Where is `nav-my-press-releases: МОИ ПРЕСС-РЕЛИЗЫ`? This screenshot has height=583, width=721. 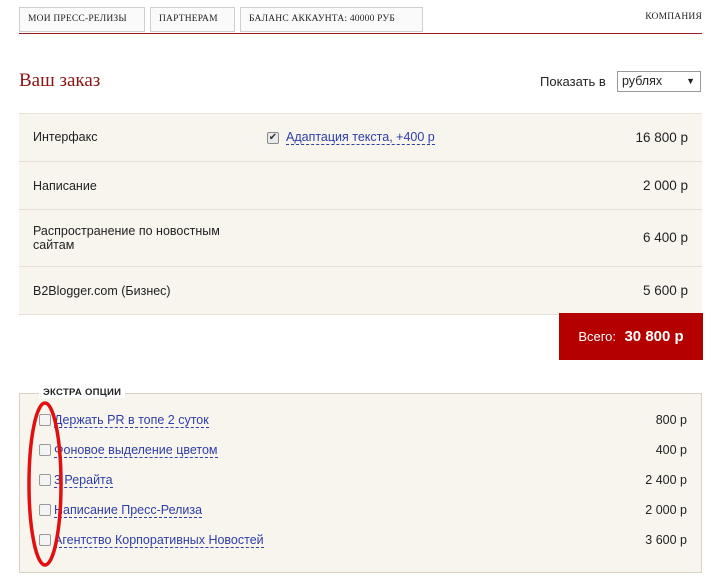
nav-my-press-releases: МОИ ПРЕСС-РЕЛИЗЫ is located at coordinates (82, 19).